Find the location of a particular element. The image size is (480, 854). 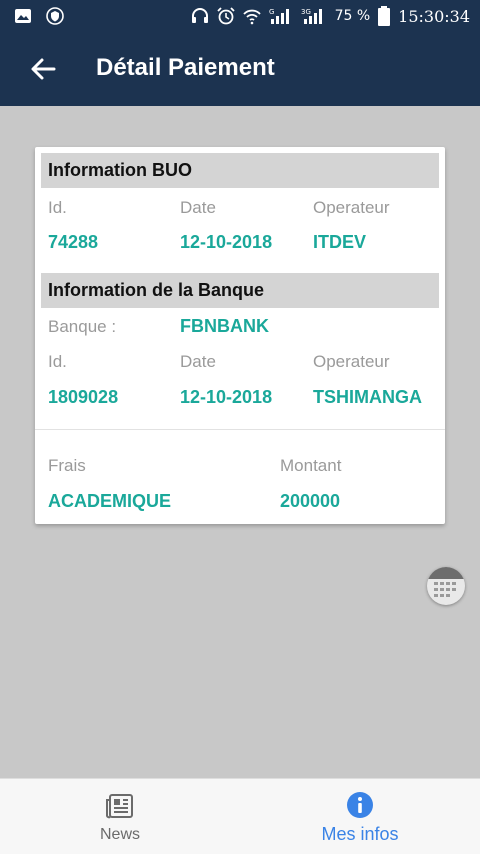

bank-operator-value: TSHIMANGA is located at coordinates (367, 397).